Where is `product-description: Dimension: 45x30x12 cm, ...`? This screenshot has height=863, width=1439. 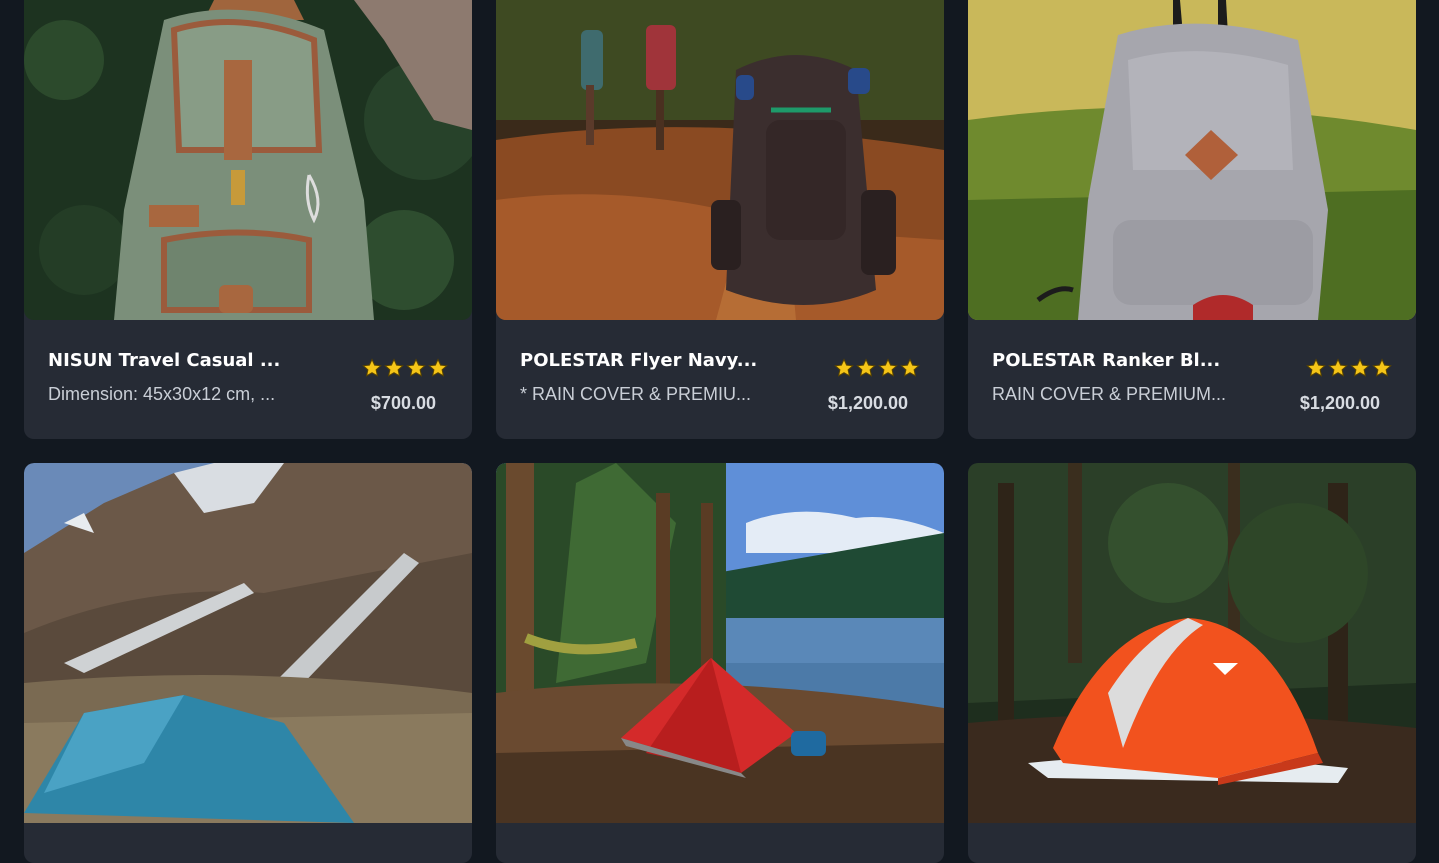 product-description: Dimension: 45x30x12 cm, ... is located at coordinates (162, 394).